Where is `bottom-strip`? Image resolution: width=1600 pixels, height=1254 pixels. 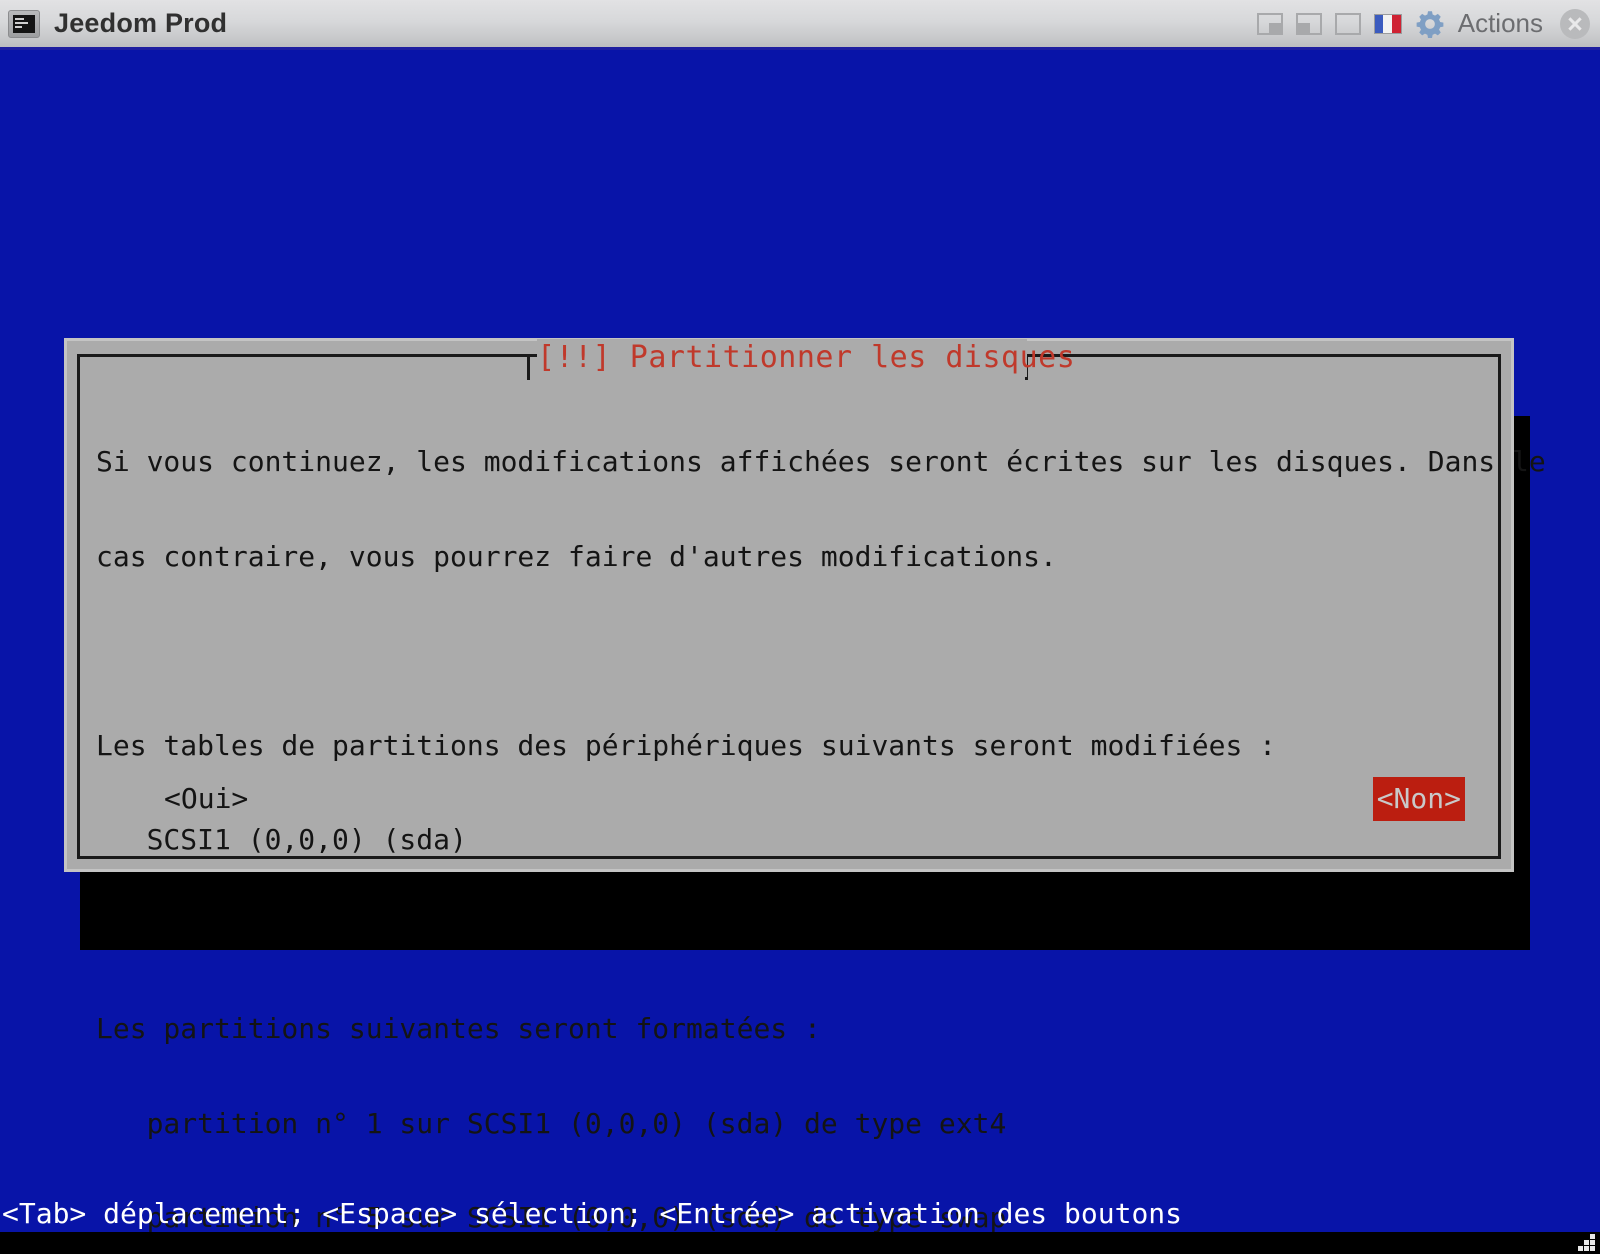
bottom-strip is located at coordinates (800, 1243).